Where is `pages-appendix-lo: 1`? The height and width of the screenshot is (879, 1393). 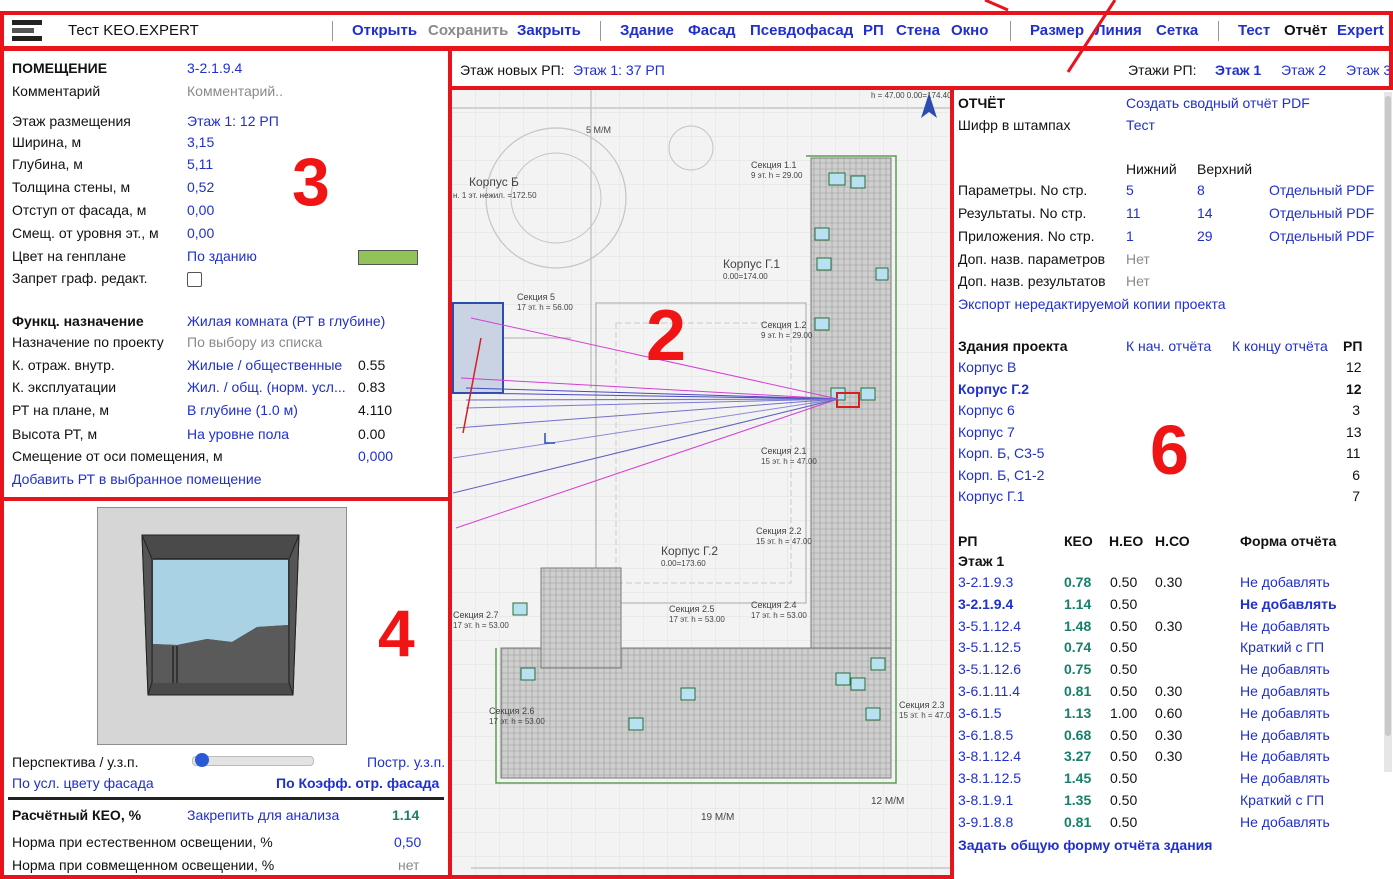
pages-appendix-lo: 1 is located at coordinates (1130, 236).